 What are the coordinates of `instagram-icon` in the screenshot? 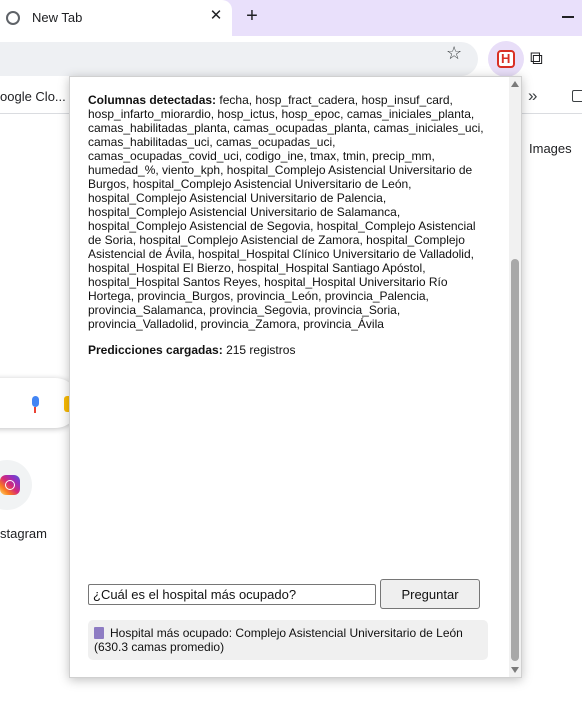 It's located at (10, 485).